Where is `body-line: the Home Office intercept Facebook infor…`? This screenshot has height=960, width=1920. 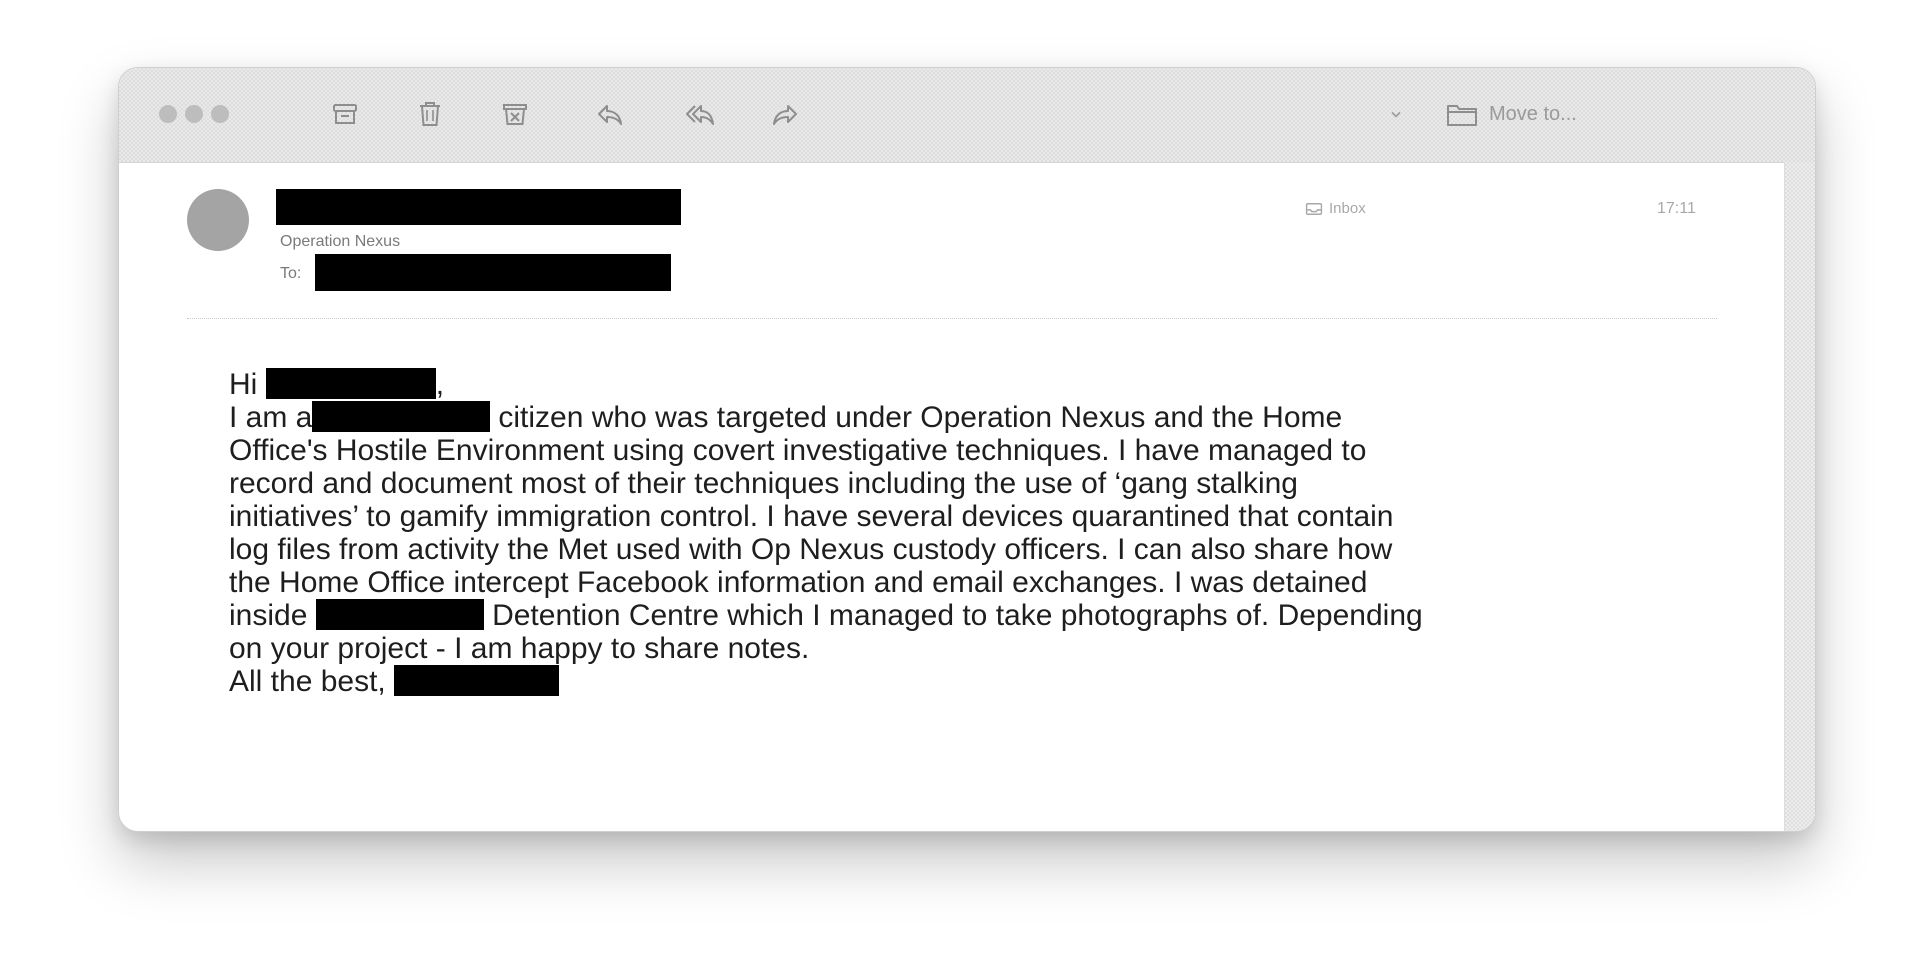
body-line: the Home Office intercept Facebook infor… is located at coordinates (798, 582).